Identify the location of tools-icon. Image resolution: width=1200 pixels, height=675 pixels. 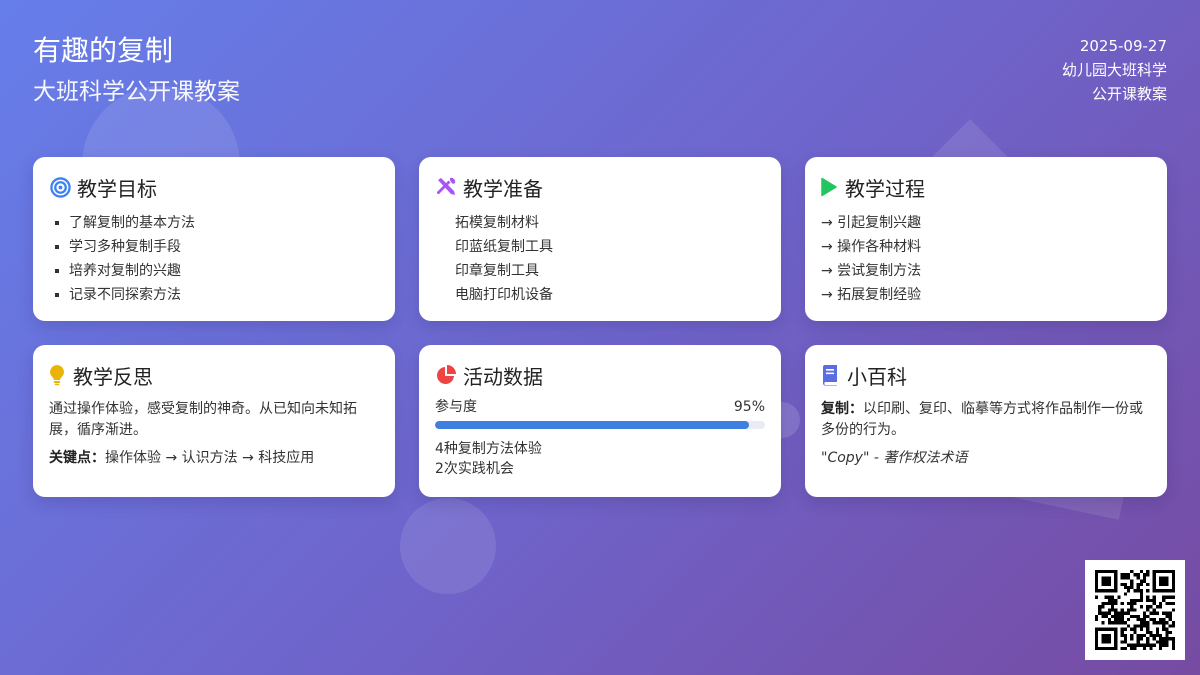
(446, 187).